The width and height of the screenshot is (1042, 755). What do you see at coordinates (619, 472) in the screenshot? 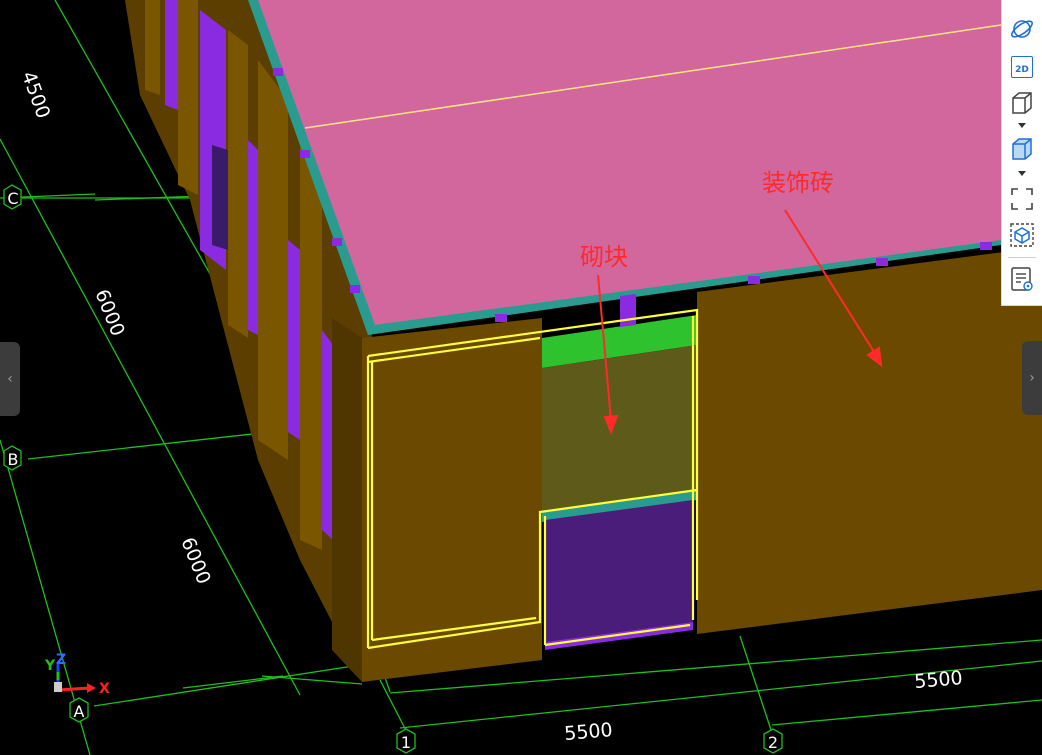
I see `block-wall` at bounding box center [619, 472].